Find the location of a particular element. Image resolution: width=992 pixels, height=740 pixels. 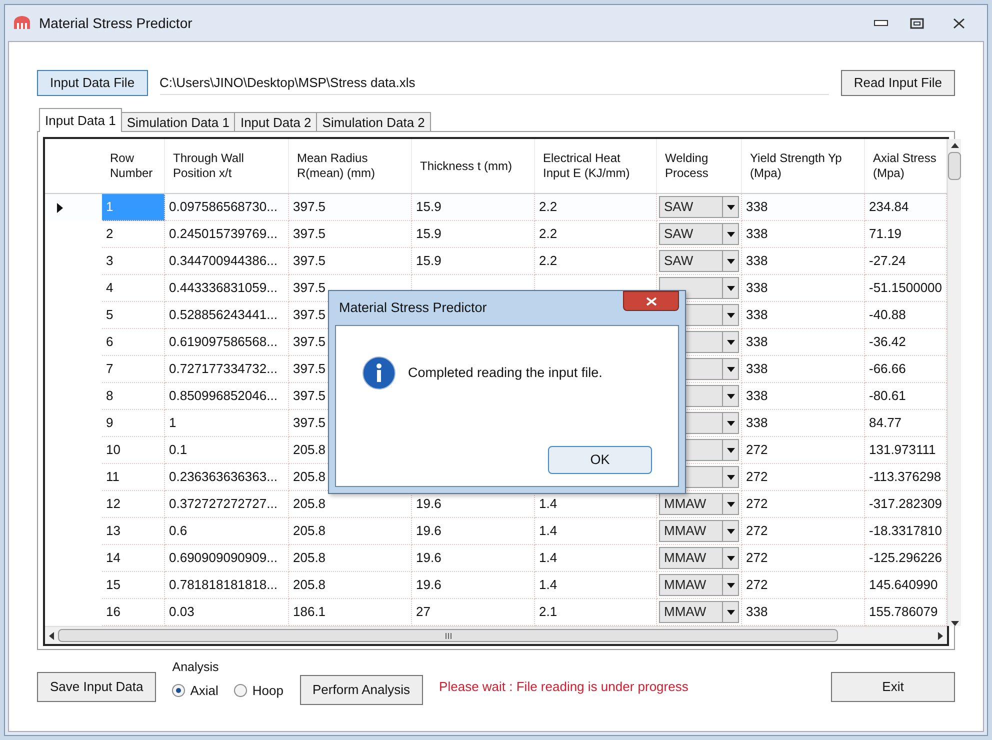

table-cell-text: -66.66 is located at coordinates (887, 369).